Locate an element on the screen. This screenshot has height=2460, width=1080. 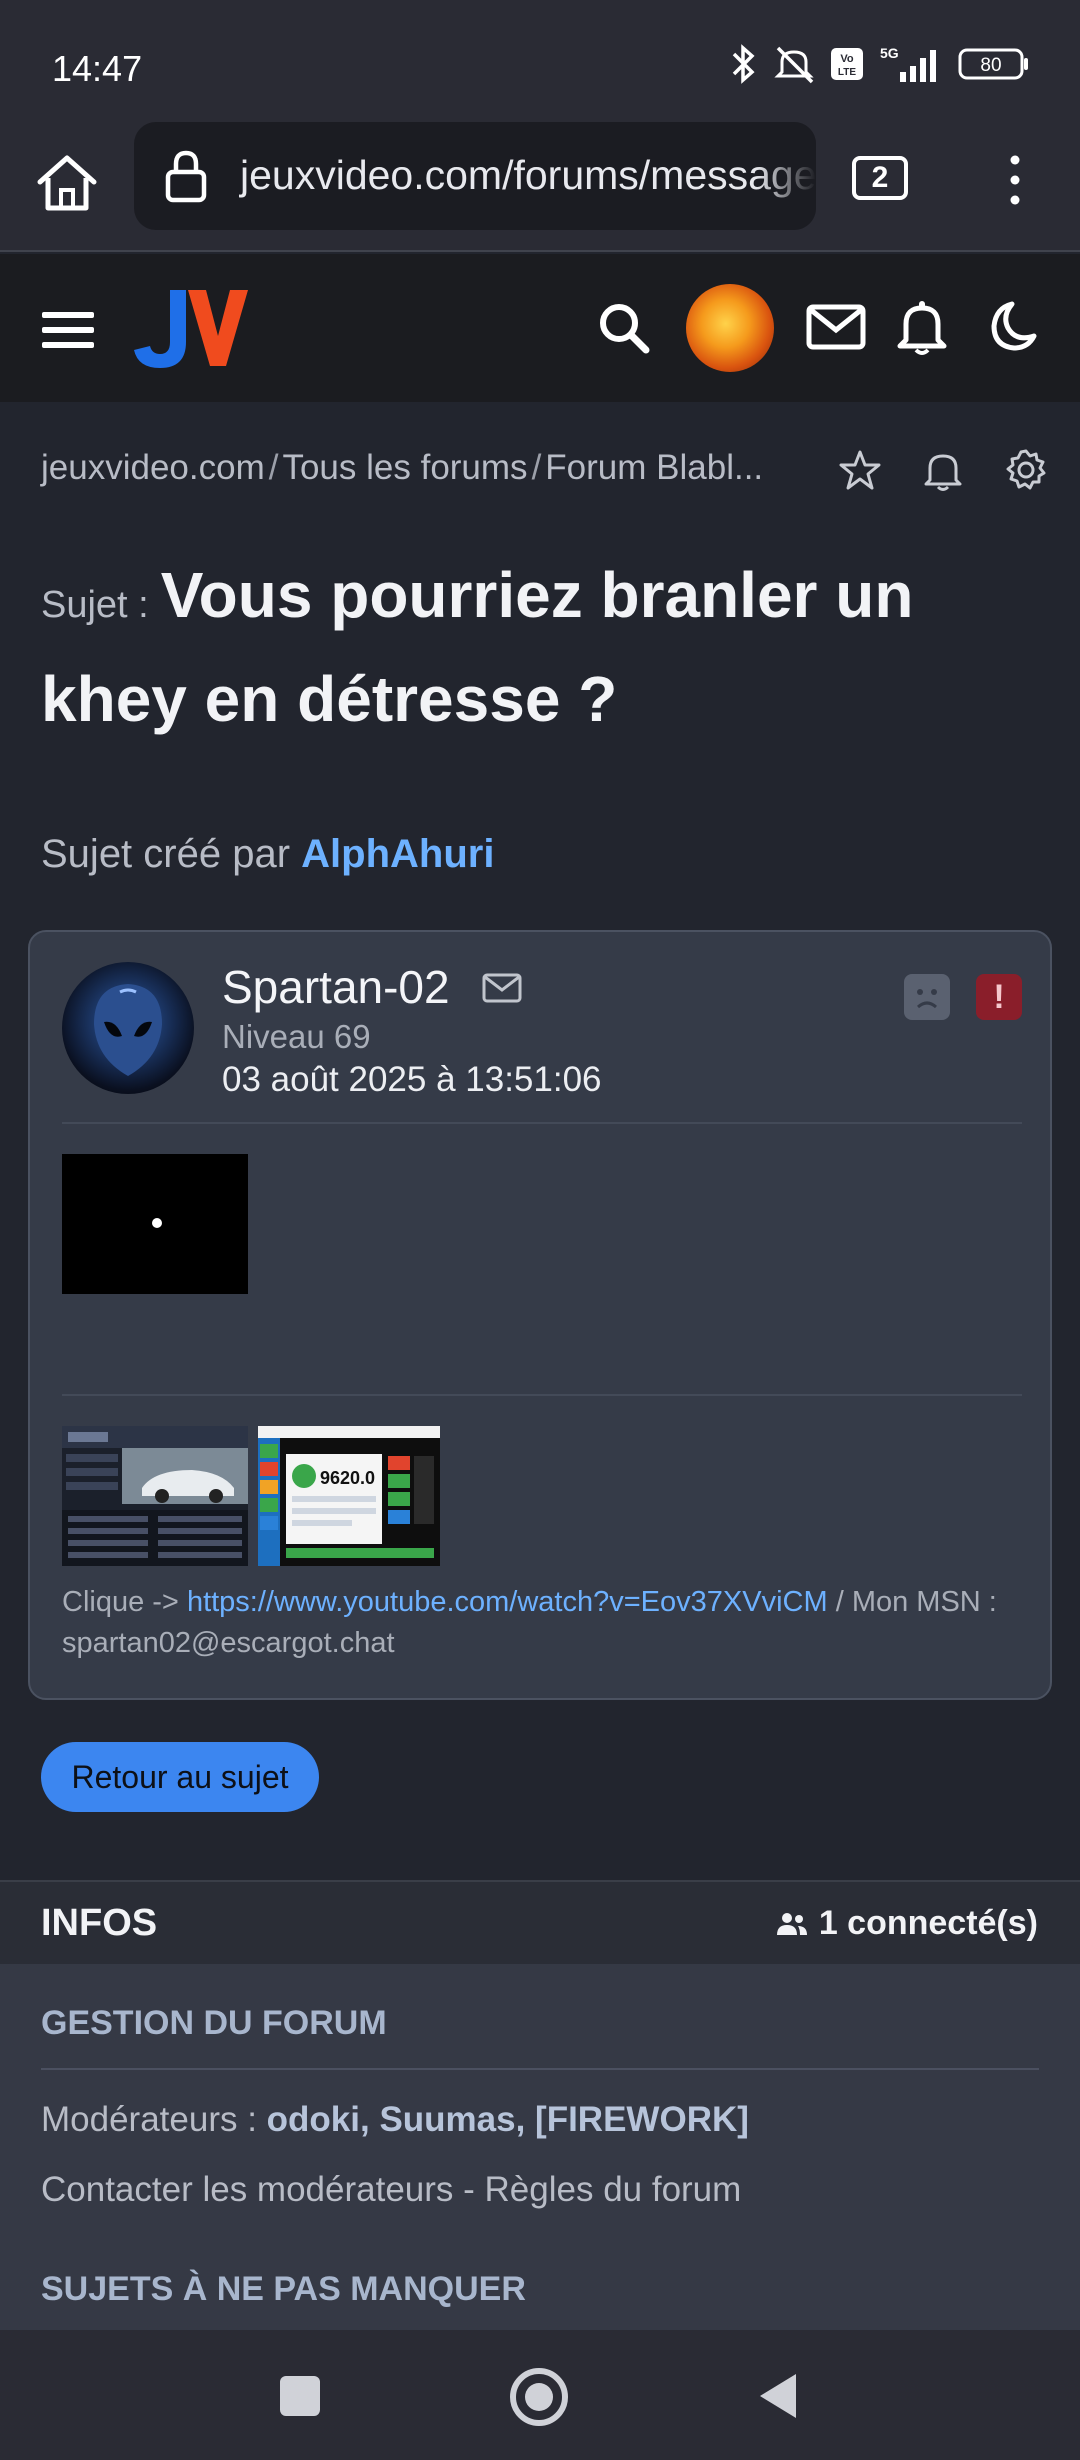
benchmark-score: 9620.0 is located at coordinates (347, 1478).